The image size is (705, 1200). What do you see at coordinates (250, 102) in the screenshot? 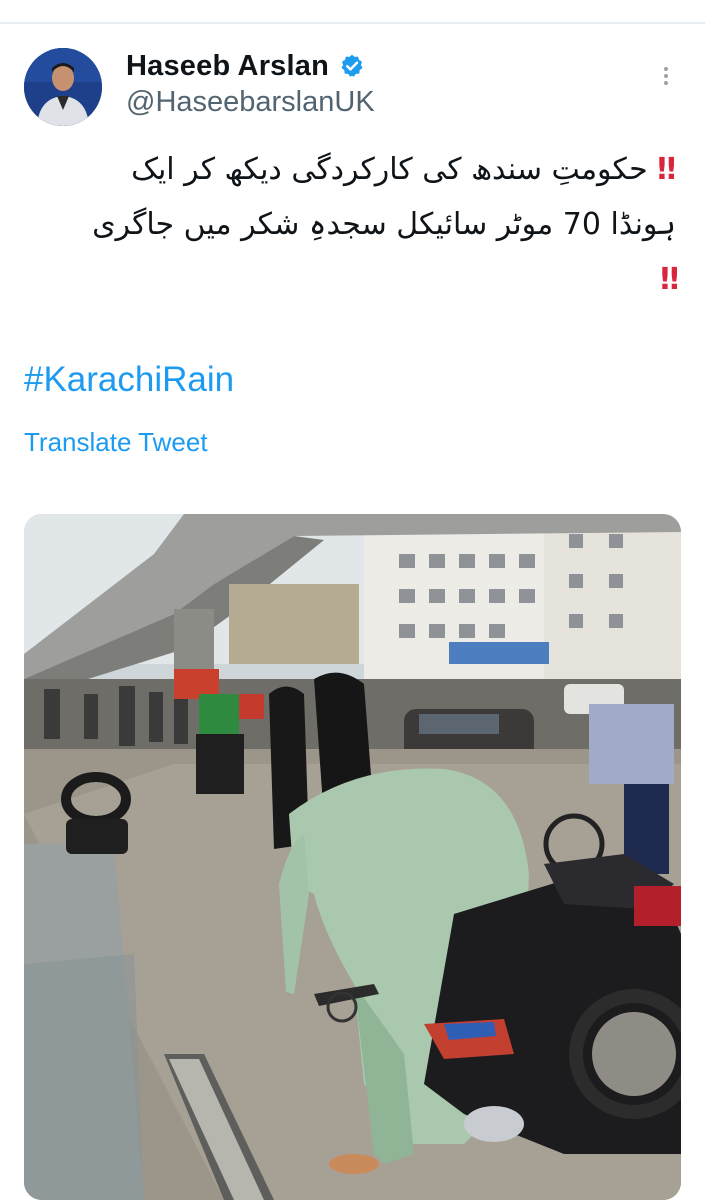
I see `user-handle: @HaseebarslanUK` at bounding box center [250, 102].